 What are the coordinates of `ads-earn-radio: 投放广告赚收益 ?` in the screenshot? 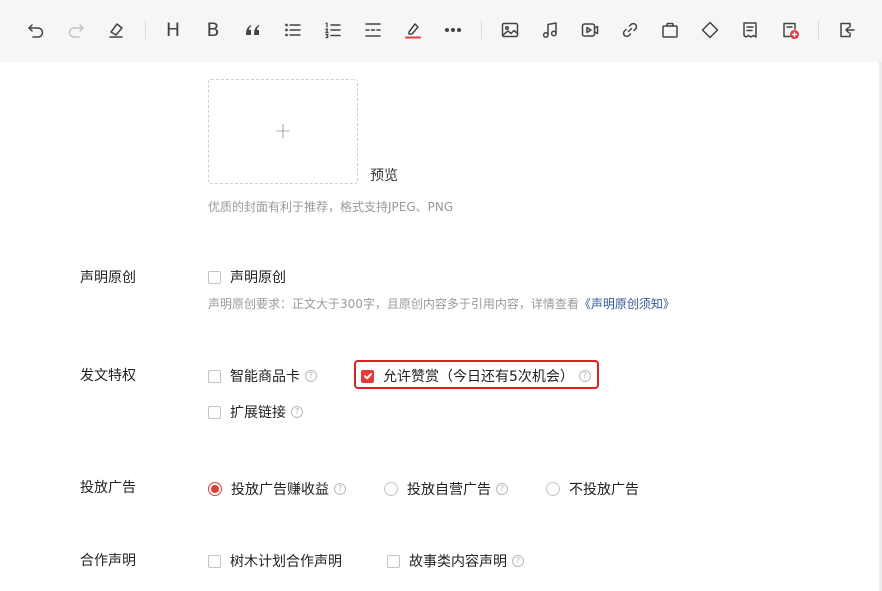 It's located at (277, 489).